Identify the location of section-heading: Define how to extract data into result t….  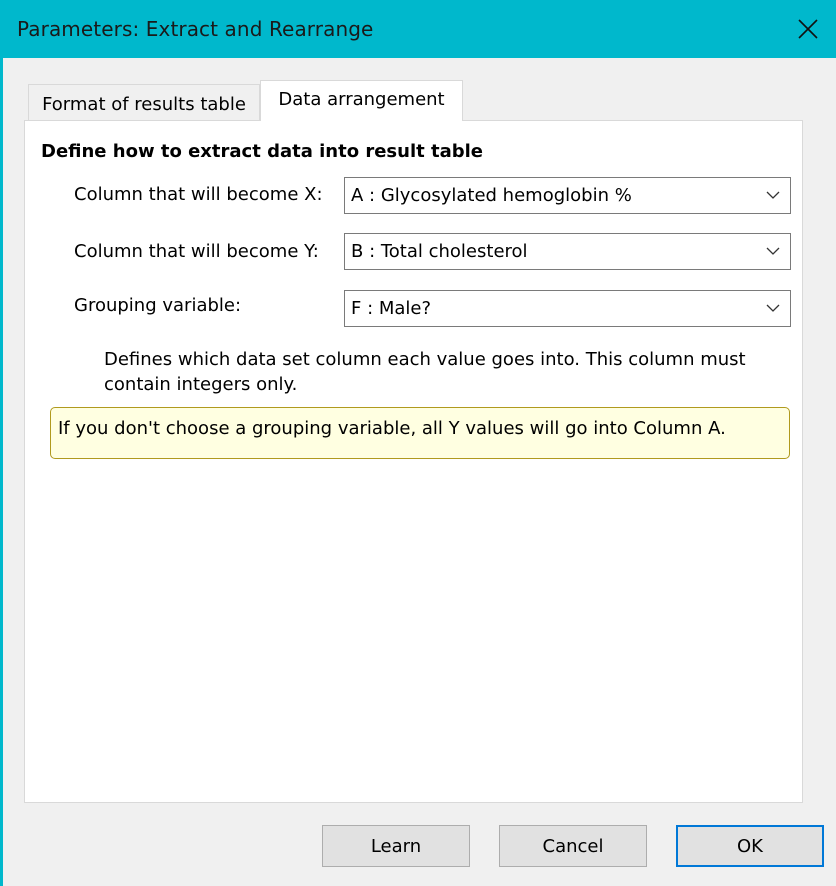
(262, 151).